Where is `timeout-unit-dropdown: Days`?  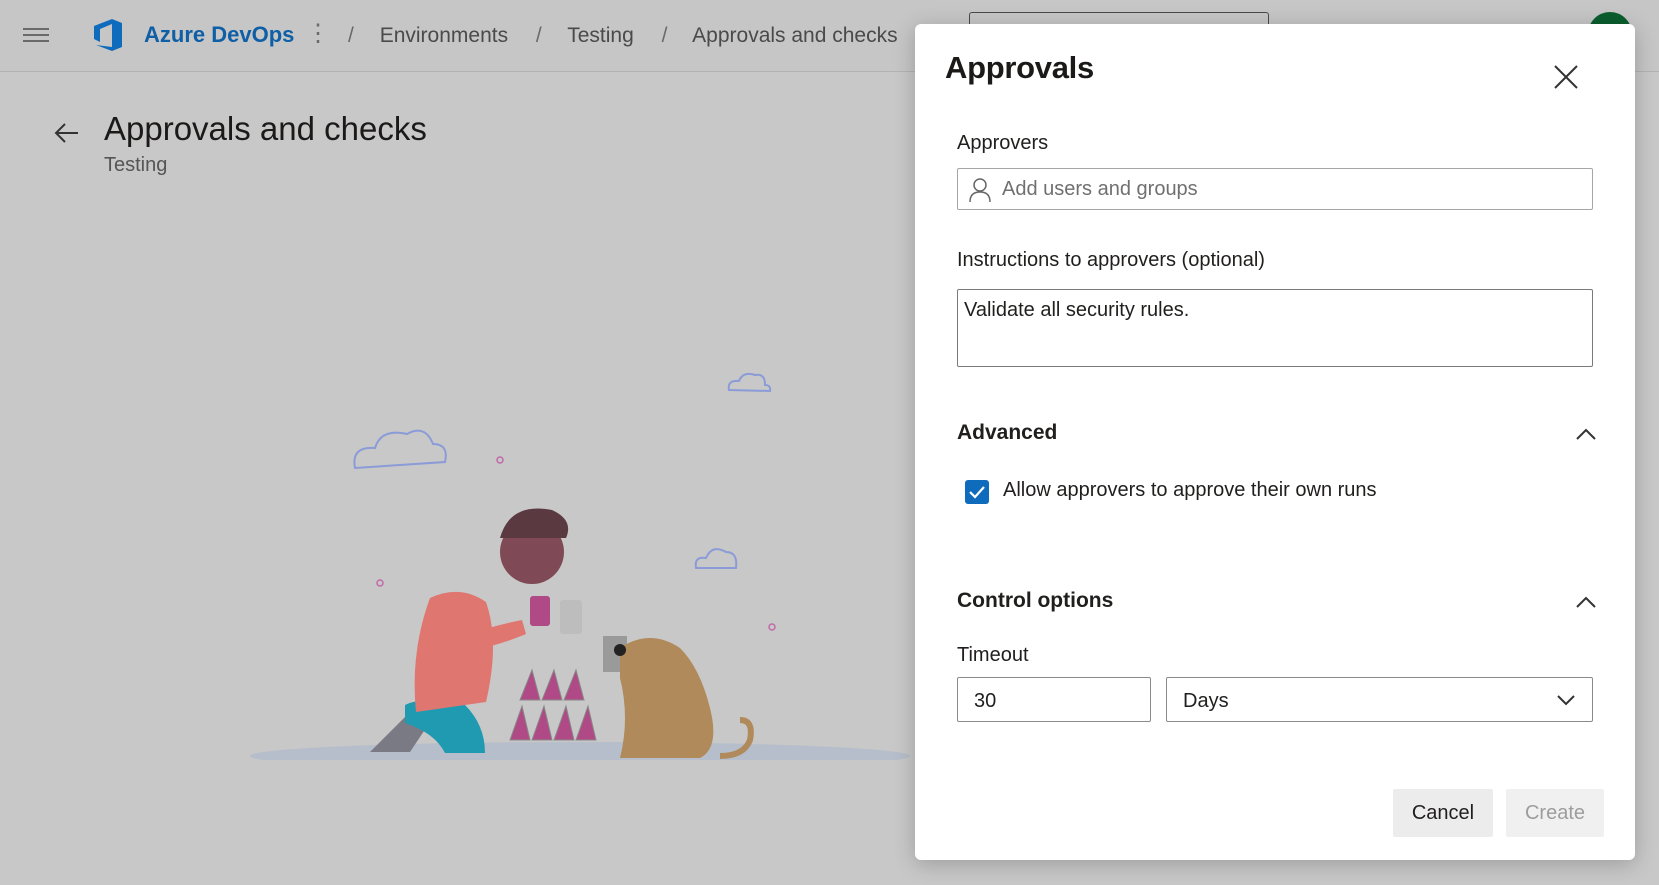
timeout-unit-dropdown: Days is located at coordinates (1379, 699).